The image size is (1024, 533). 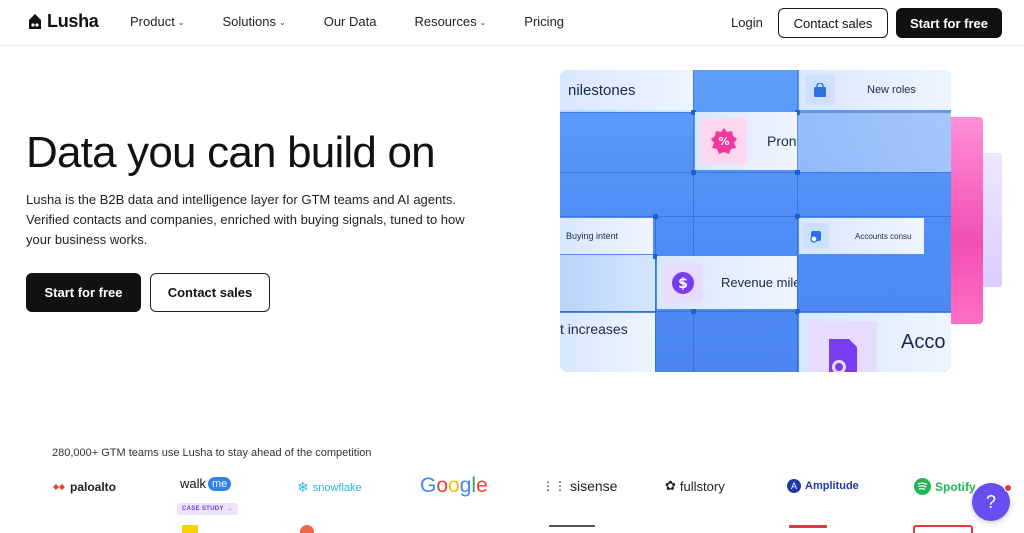 I want to click on accounts-cell: Accounts consu, so click(x=861, y=236).